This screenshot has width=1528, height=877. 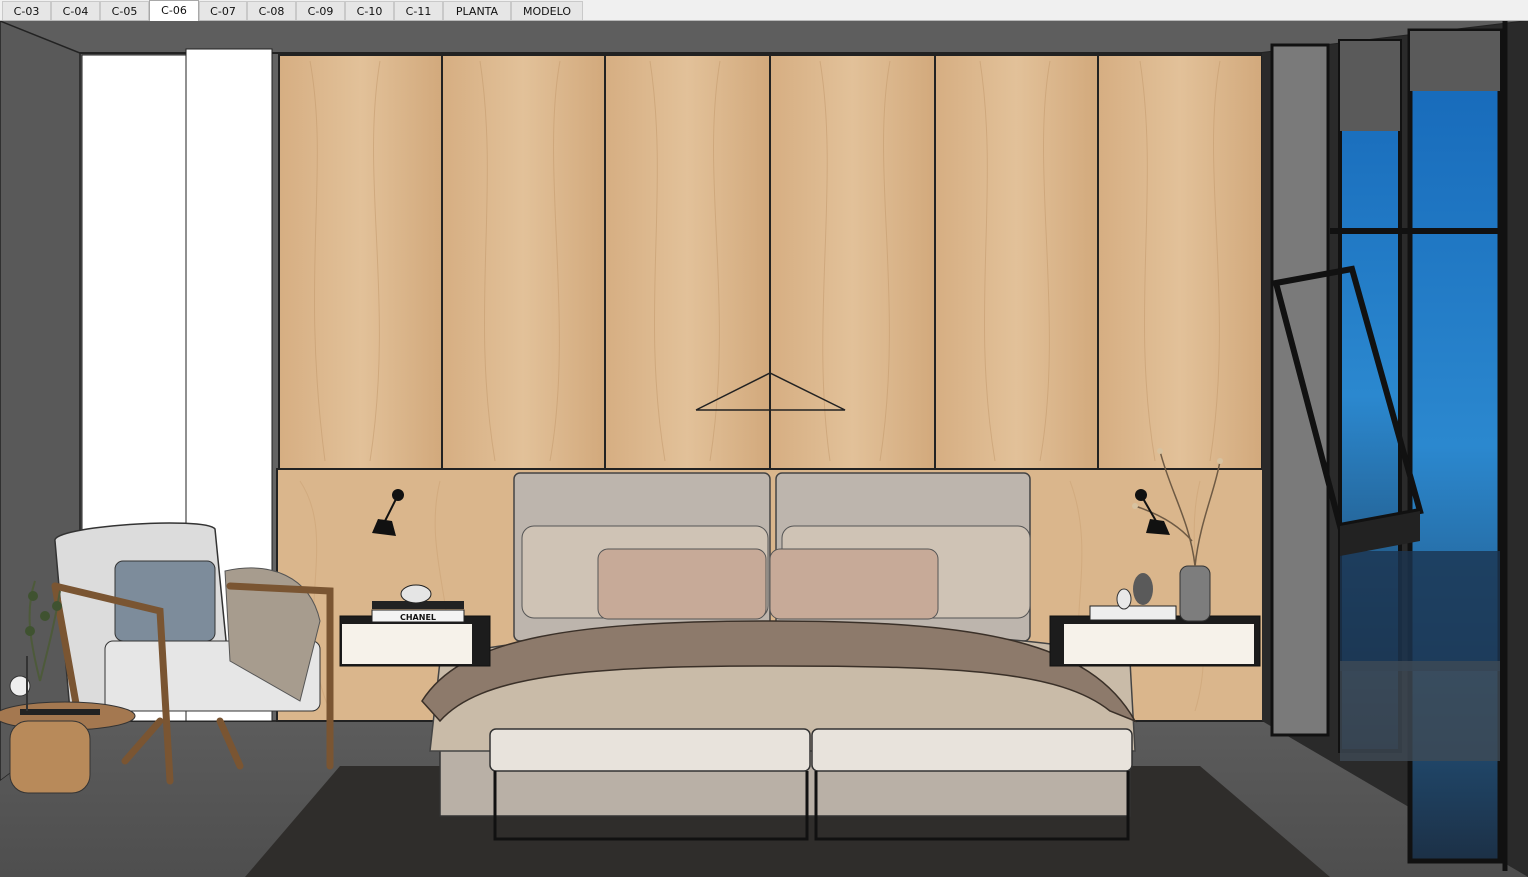 I want to click on tab-modelo: MODELO, so click(x=547, y=10).